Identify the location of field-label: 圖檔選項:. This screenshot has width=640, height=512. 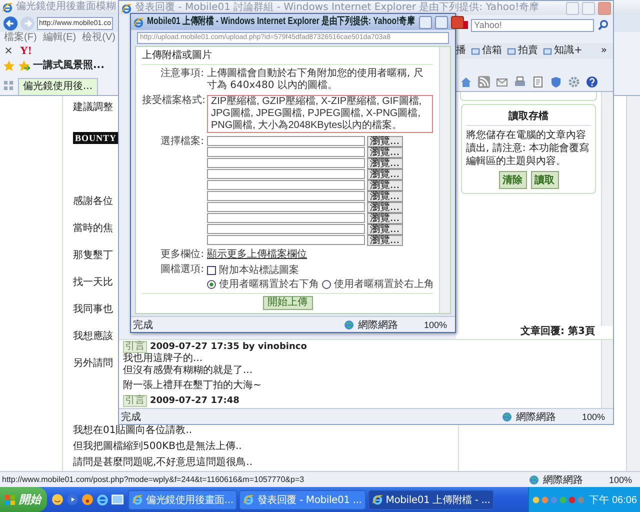
(182, 270).